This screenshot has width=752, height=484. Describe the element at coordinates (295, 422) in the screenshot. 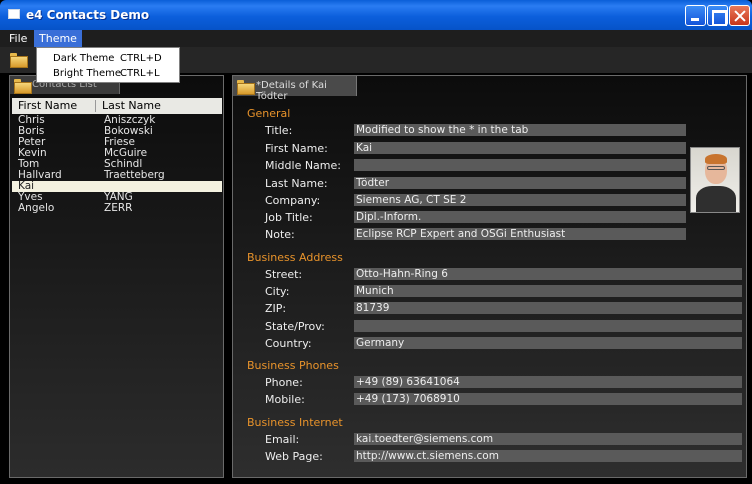

I see `section-internet-header: Business Internet` at that location.